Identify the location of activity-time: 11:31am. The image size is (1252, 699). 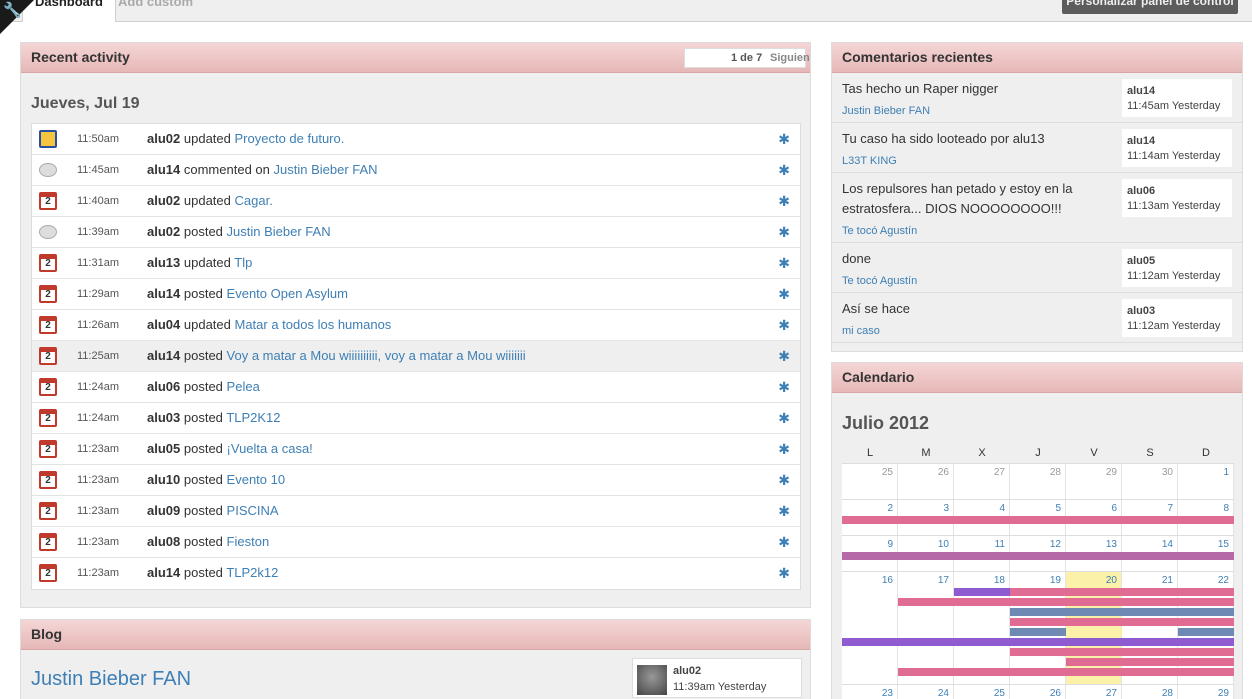
(98, 263).